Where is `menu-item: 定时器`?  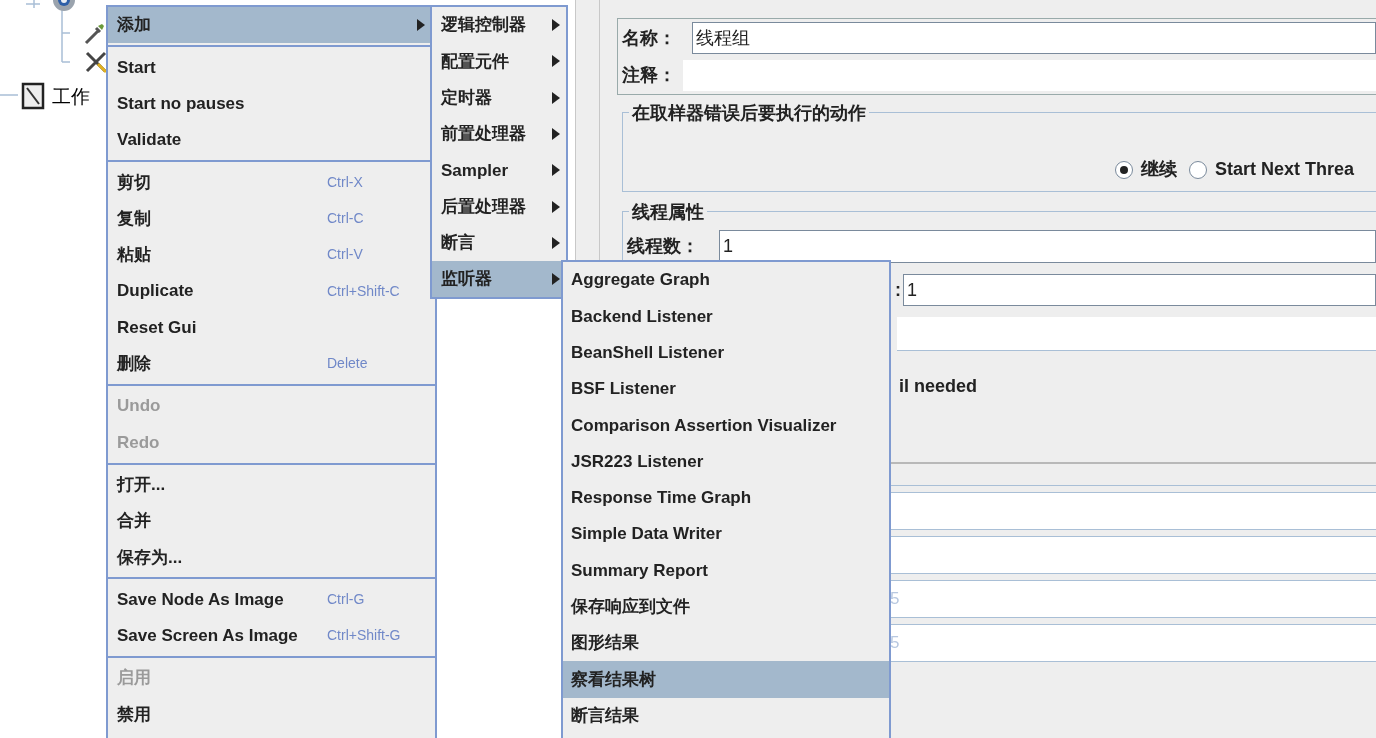 menu-item: 定时器 is located at coordinates (499, 97).